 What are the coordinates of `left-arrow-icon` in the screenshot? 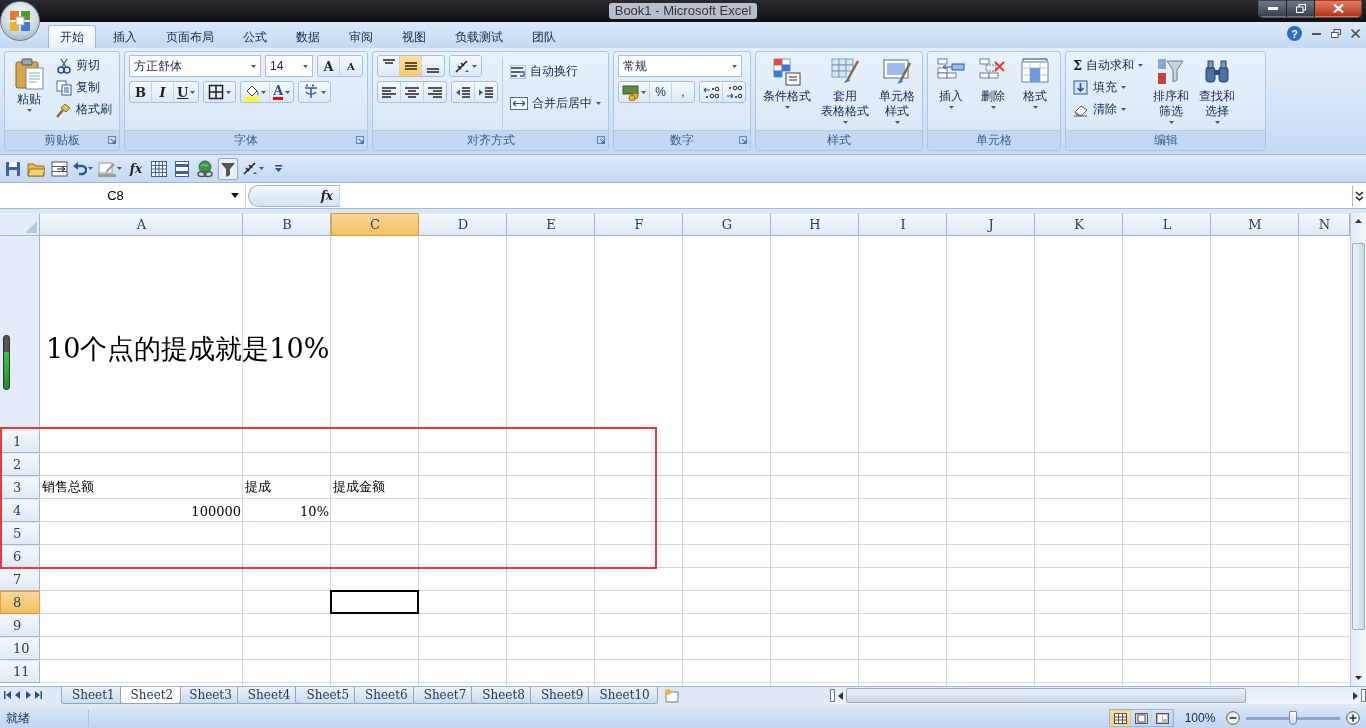 It's located at (840, 695).